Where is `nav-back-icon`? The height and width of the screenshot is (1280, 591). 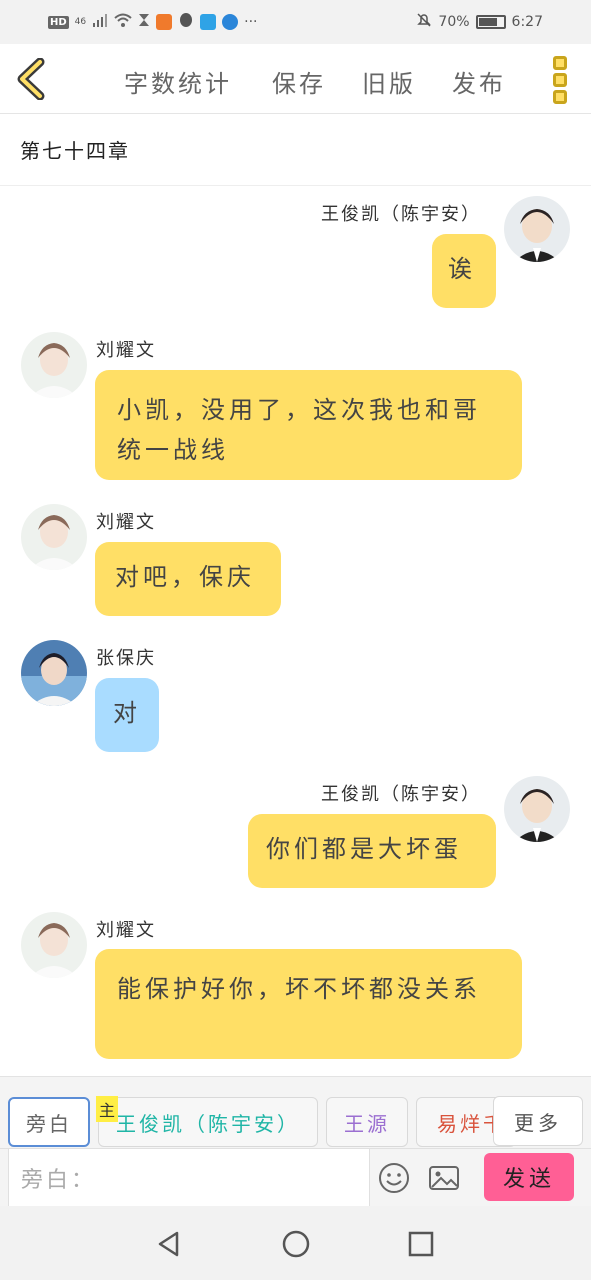 nav-back-icon is located at coordinates (169, 1244).